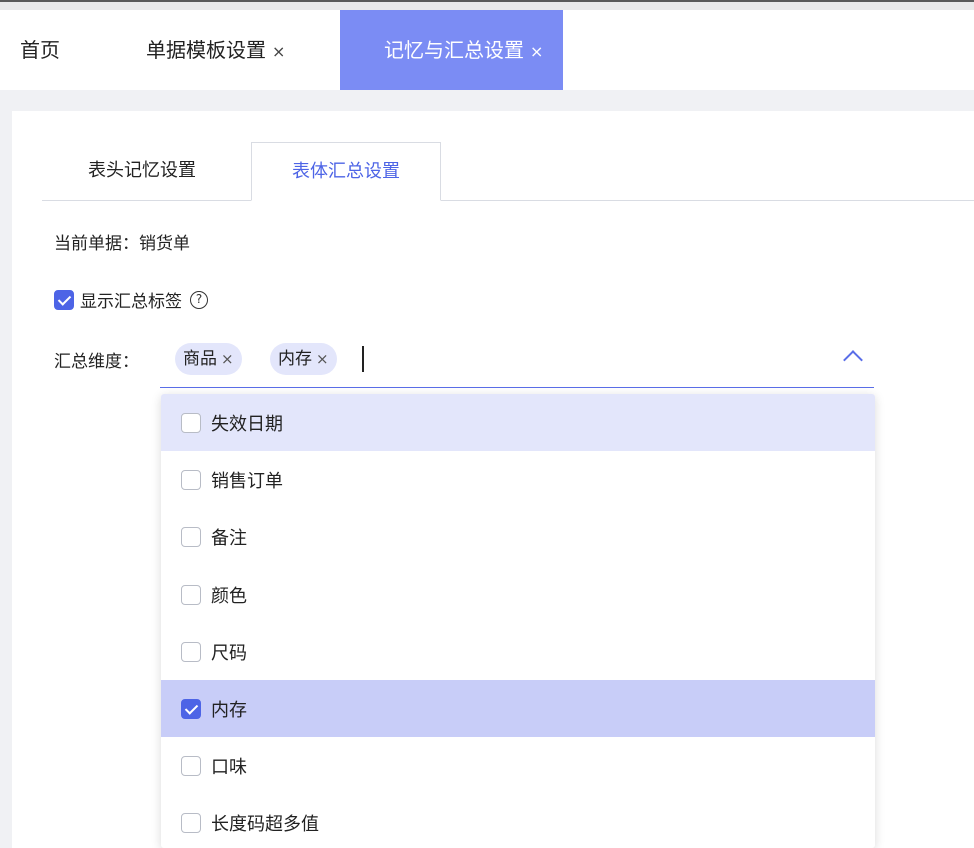  Describe the element at coordinates (518, 651) in the screenshot. I see `dropdown-option: 尺码` at that location.